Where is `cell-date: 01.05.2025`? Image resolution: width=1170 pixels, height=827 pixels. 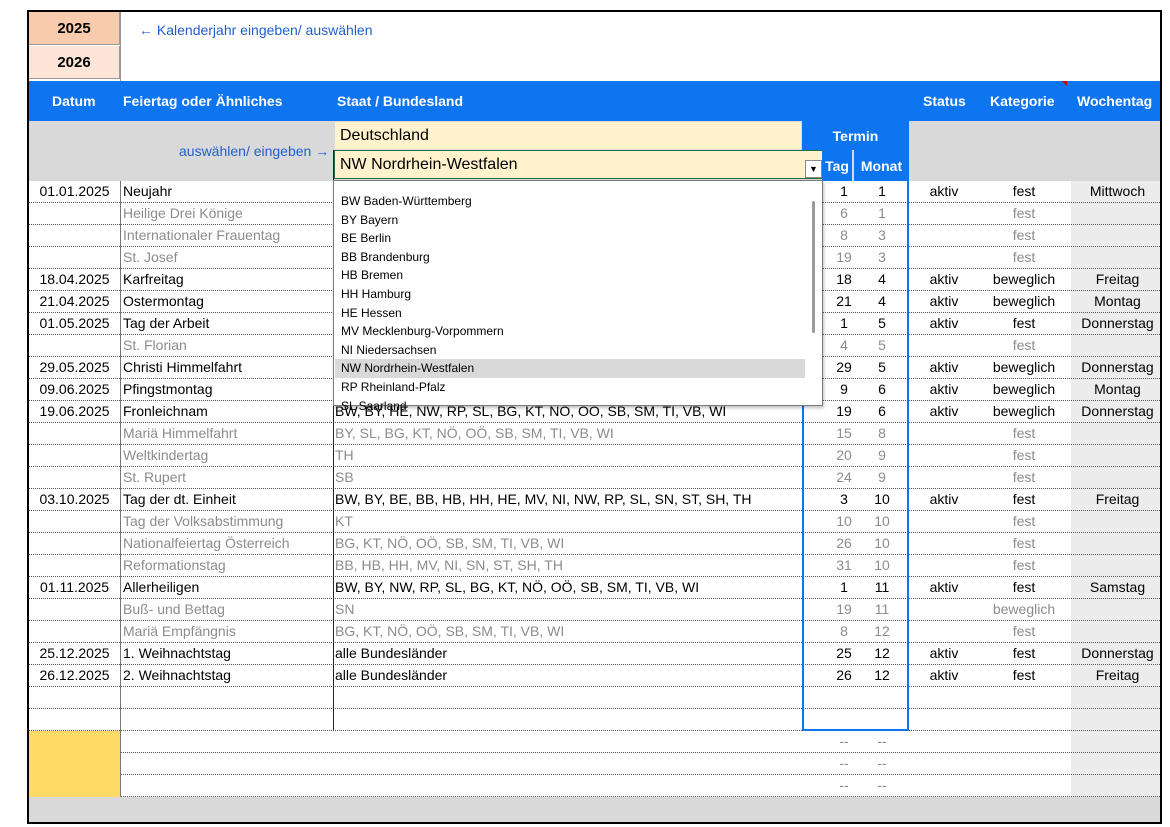 cell-date: 01.05.2025 is located at coordinates (74, 324).